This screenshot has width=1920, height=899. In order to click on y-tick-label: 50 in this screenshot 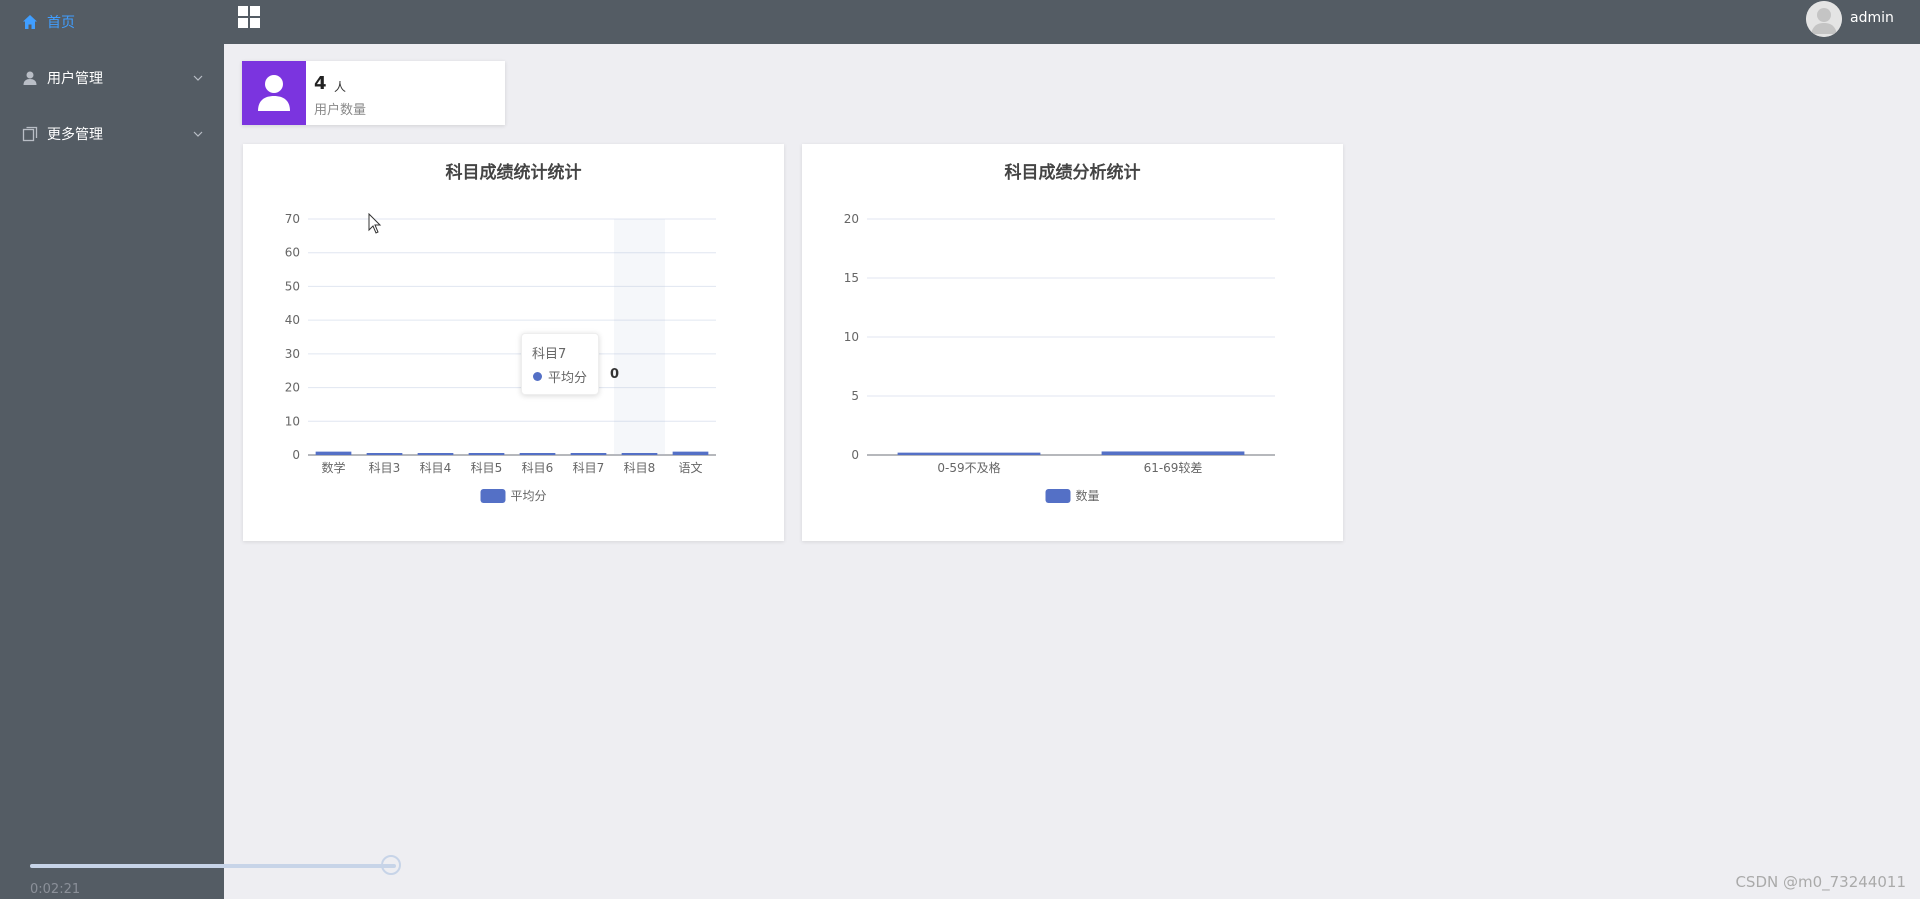, I will do `click(292, 286)`.